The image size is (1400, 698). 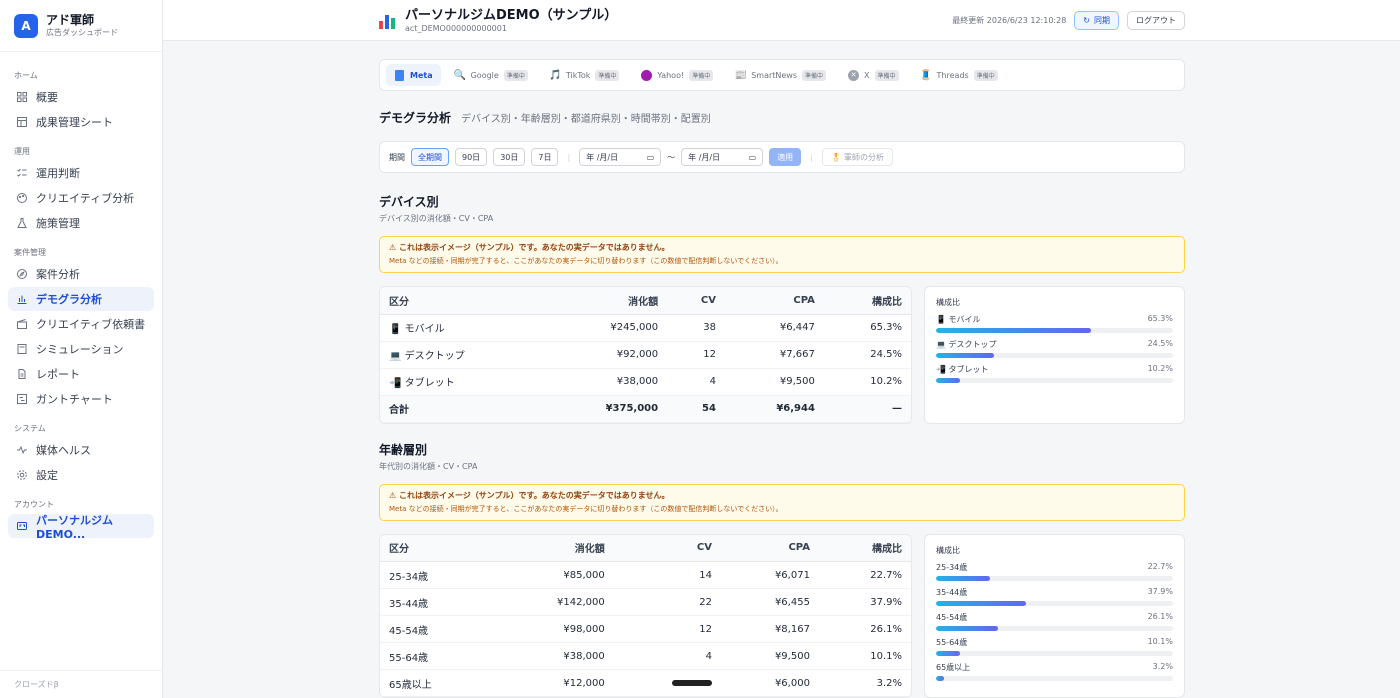 I want to click on apply-button: 適用, so click(x=785, y=157).